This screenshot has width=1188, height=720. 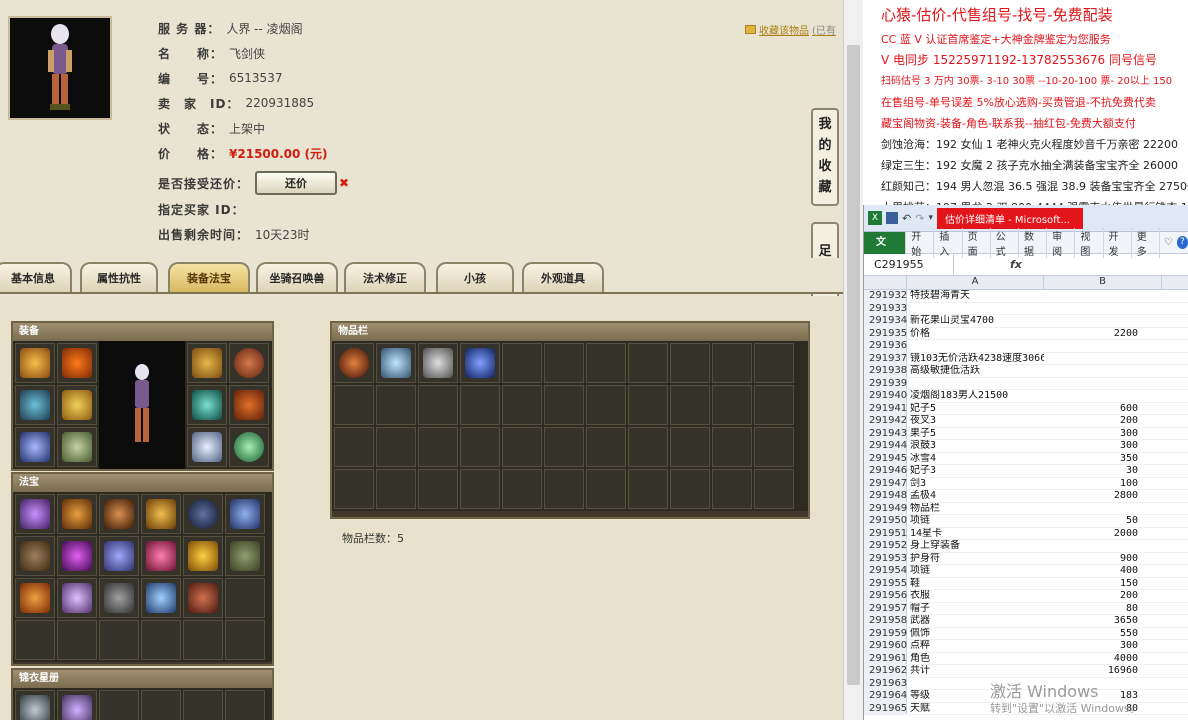 What do you see at coordinates (975, 559) in the screenshot?
I see `cell-a: 护身符` at bounding box center [975, 559].